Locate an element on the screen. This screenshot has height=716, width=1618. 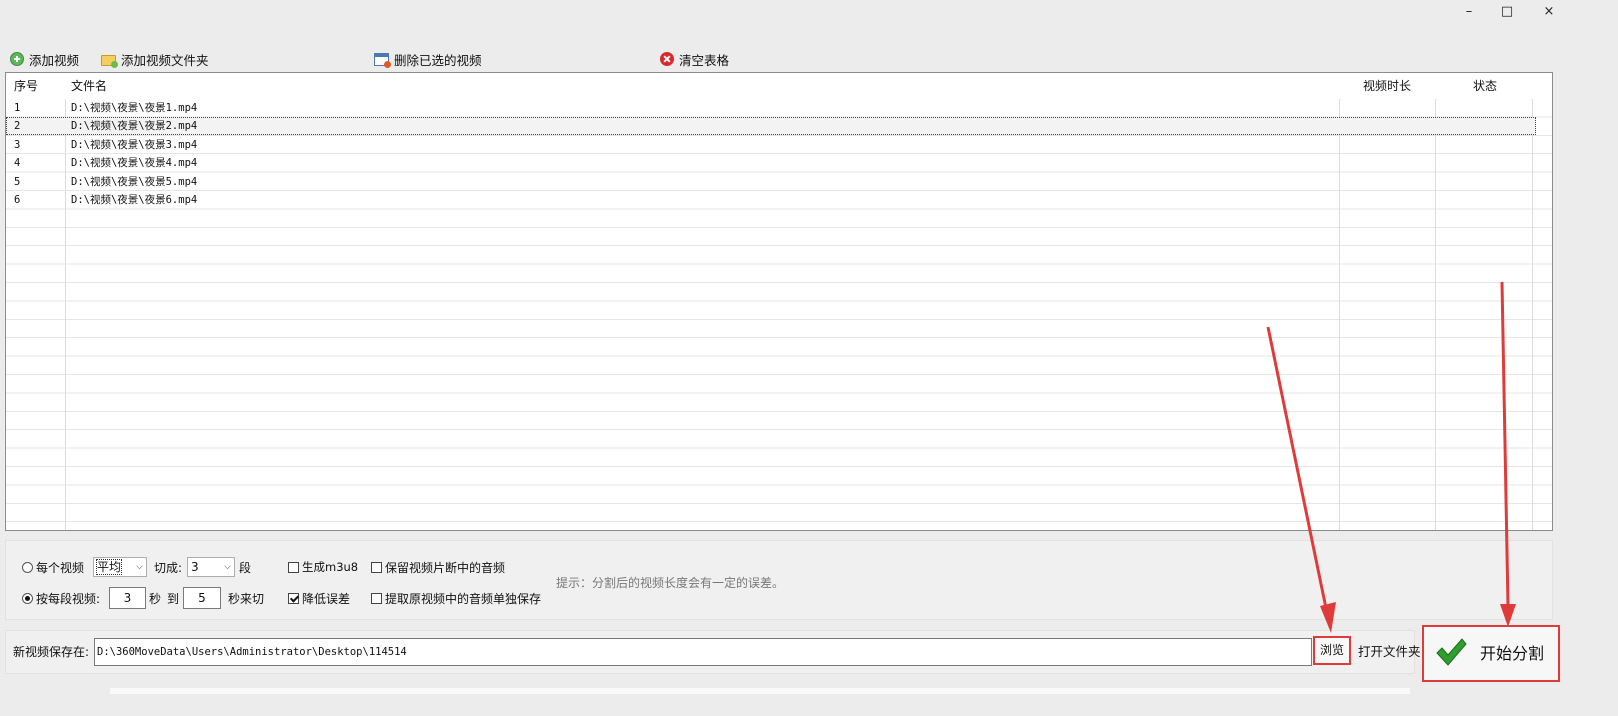
start-split-button: 开始分割 is located at coordinates (1491, 653).